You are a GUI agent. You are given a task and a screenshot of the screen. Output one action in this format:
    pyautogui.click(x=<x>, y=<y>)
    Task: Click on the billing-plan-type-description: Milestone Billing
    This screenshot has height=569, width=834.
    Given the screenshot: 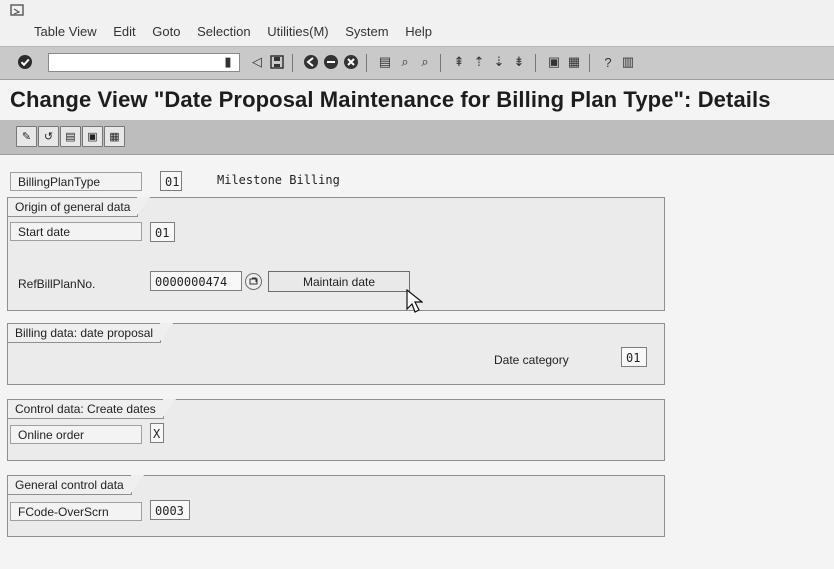 What is the action you would take?
    pyautogui.click(x=278, y=180)
    